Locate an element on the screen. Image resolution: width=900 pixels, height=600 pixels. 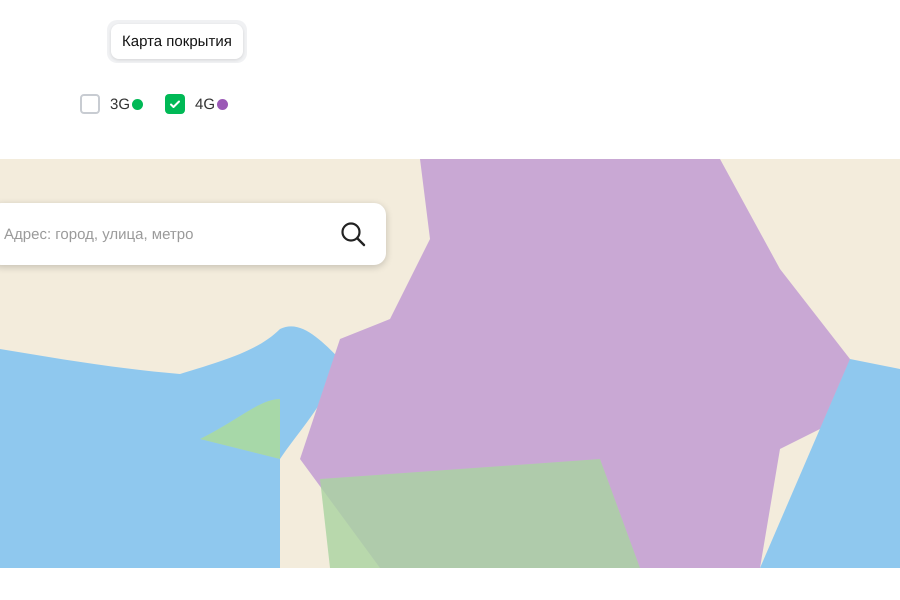
map-tab: Карта покрытия is located at coordinates (177, 41).